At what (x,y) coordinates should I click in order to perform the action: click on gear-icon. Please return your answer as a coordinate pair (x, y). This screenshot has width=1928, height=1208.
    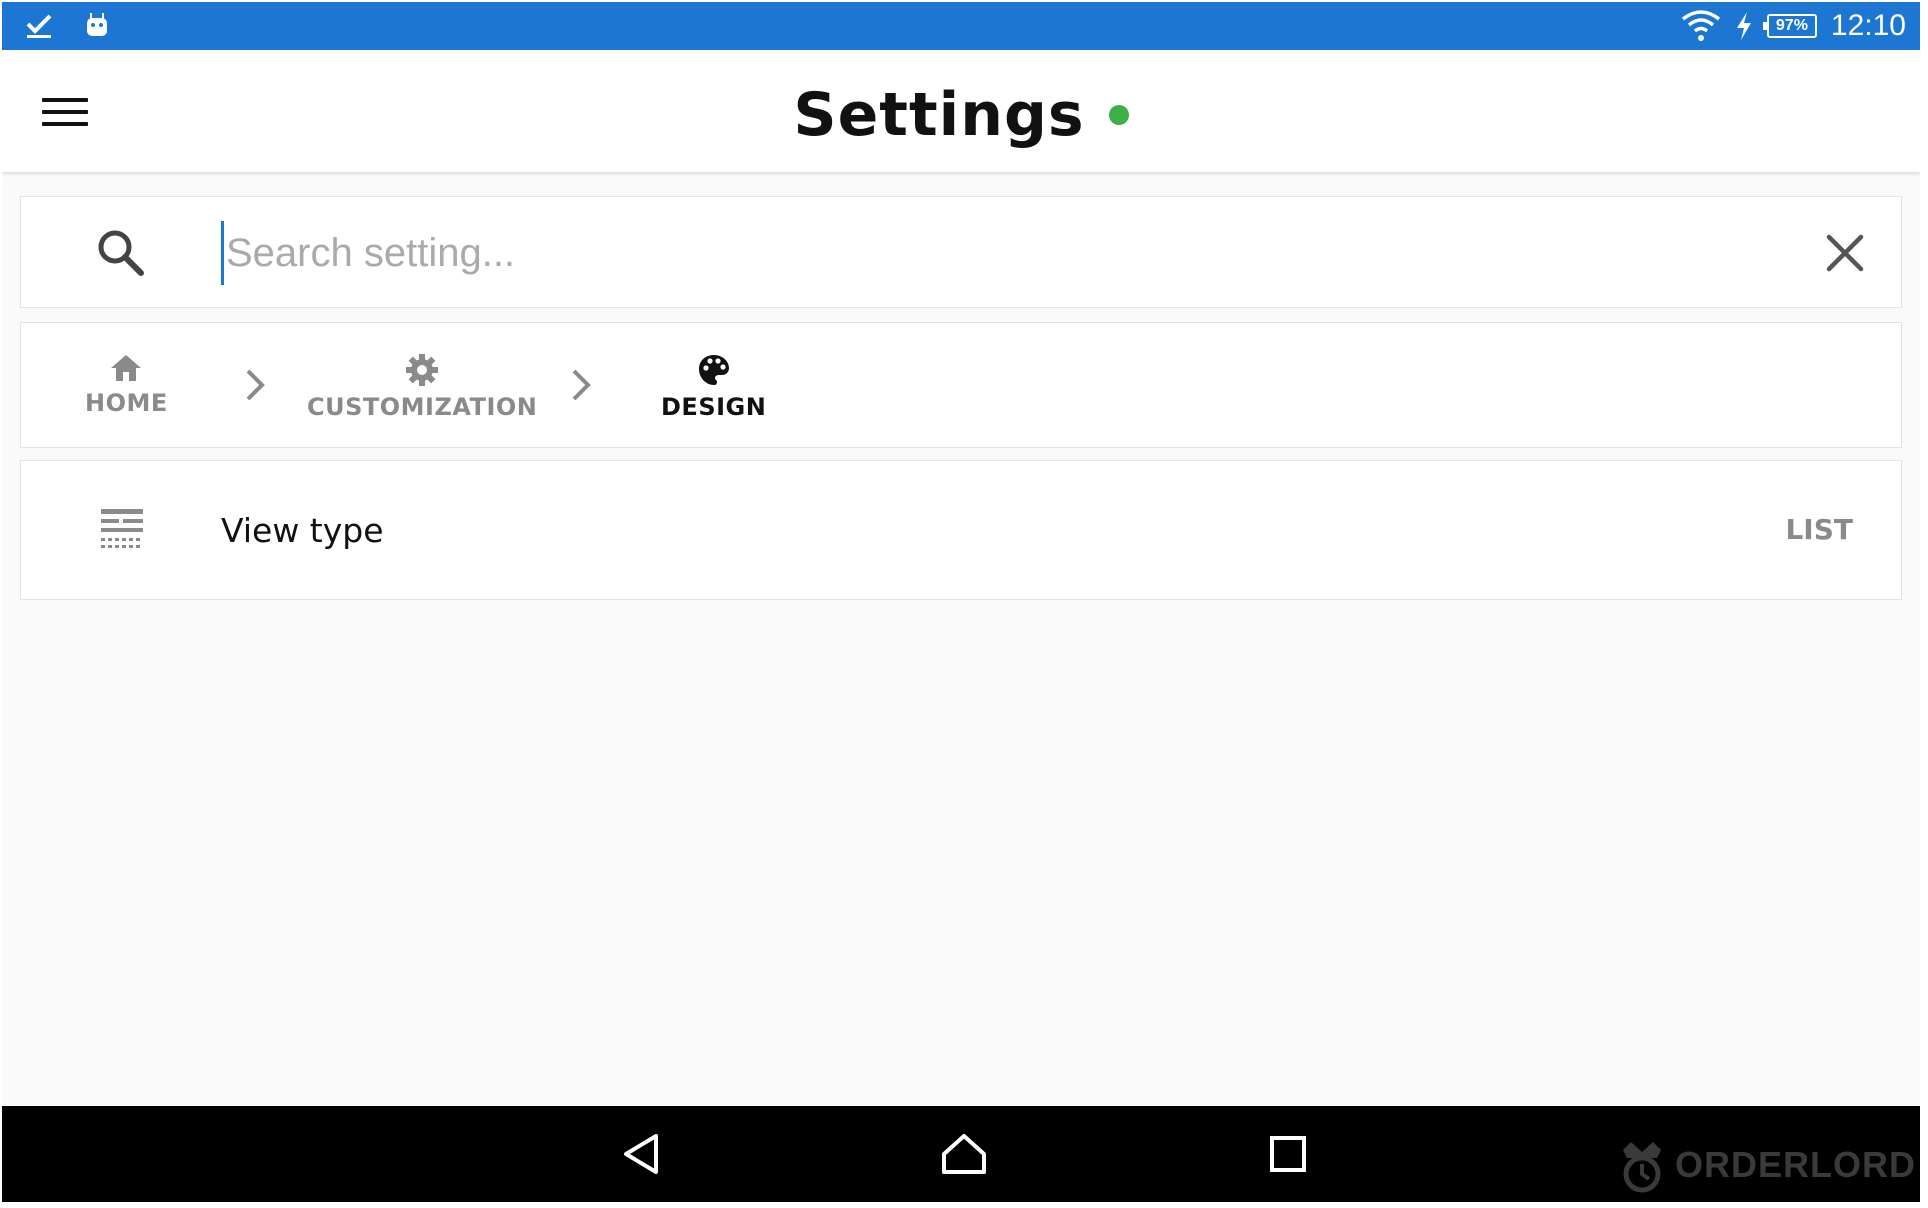
    Looking at the image, I should click on (422, 370).